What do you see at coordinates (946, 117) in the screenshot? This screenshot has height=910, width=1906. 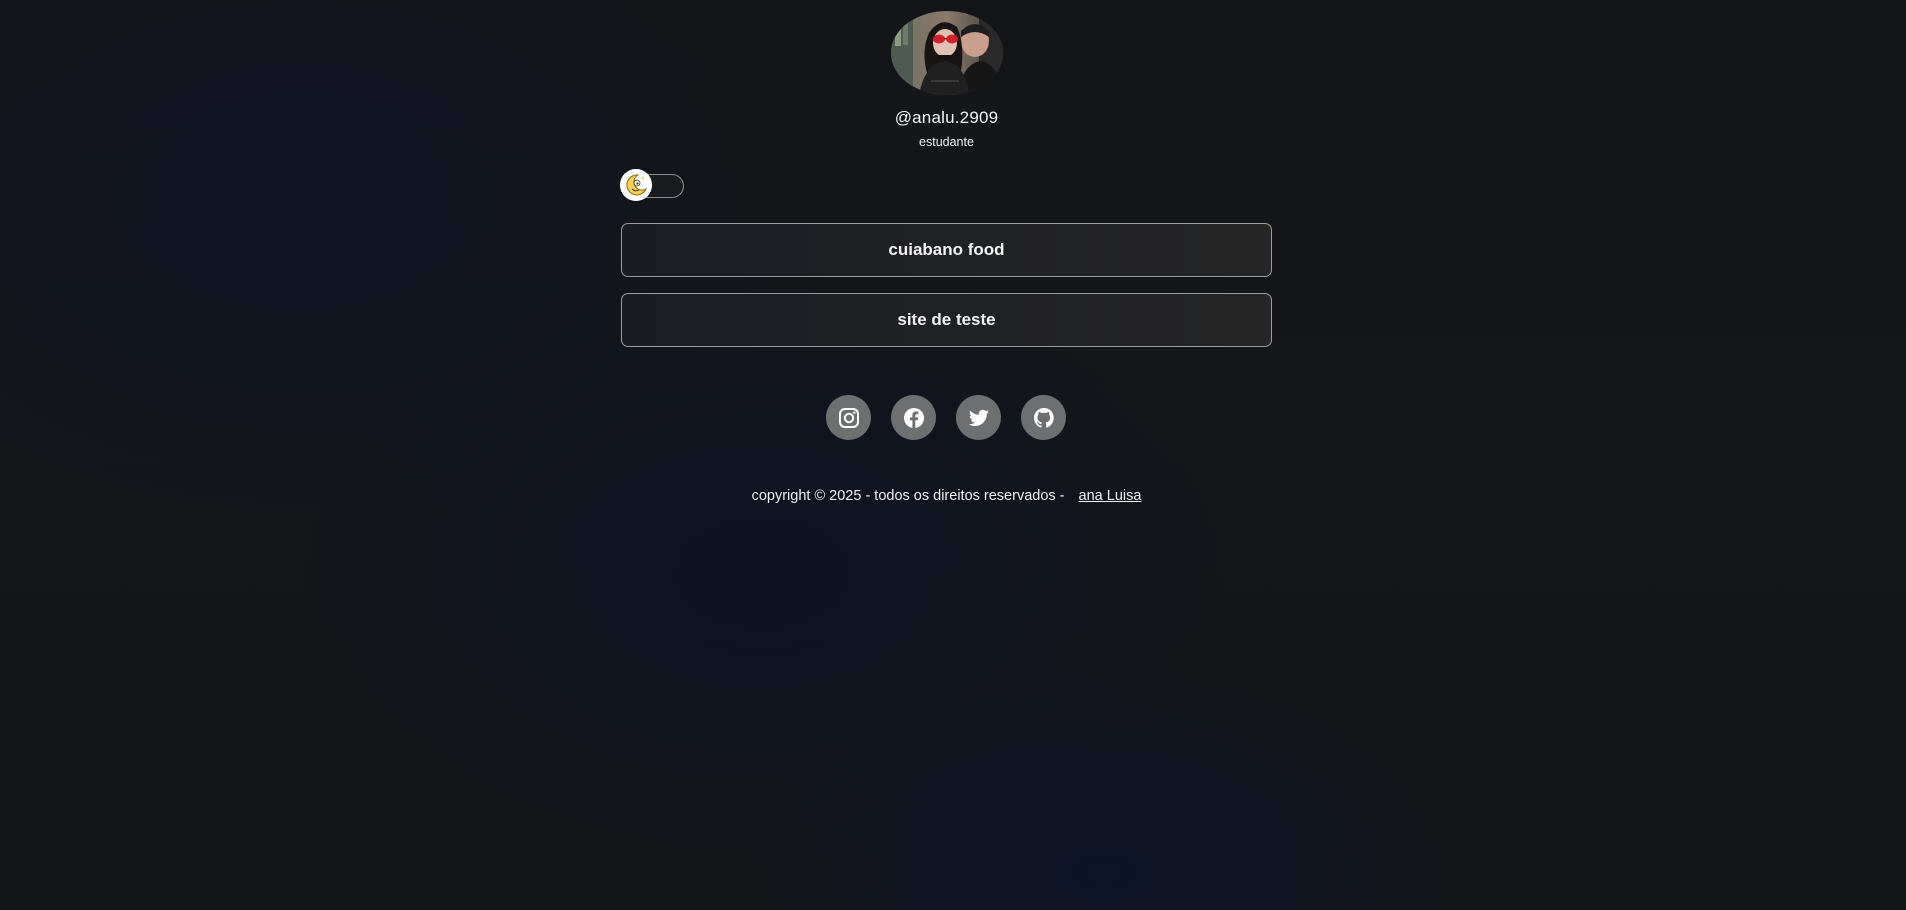 I see `username: @analu.2909` at bounding box center [946, 117].